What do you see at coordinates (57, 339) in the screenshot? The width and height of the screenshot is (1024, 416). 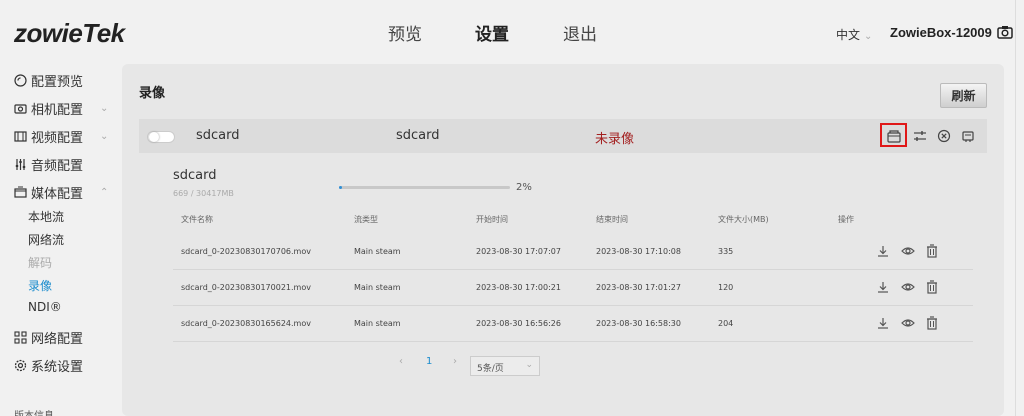 I see `sidebar-item-label: 网络配置` at bounding box center [57, 339].